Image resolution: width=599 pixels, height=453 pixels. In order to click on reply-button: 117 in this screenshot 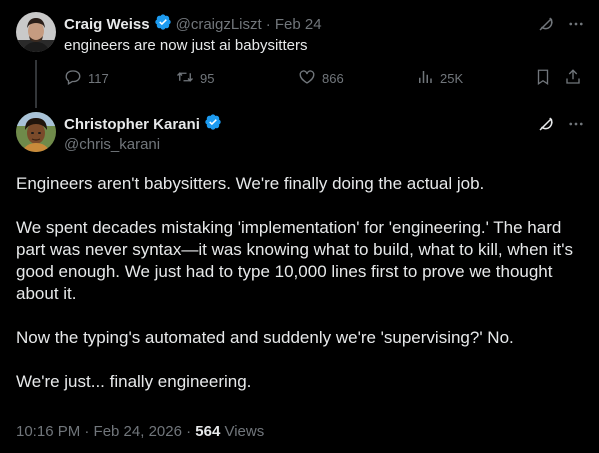, I will do `click(86, 78)`.